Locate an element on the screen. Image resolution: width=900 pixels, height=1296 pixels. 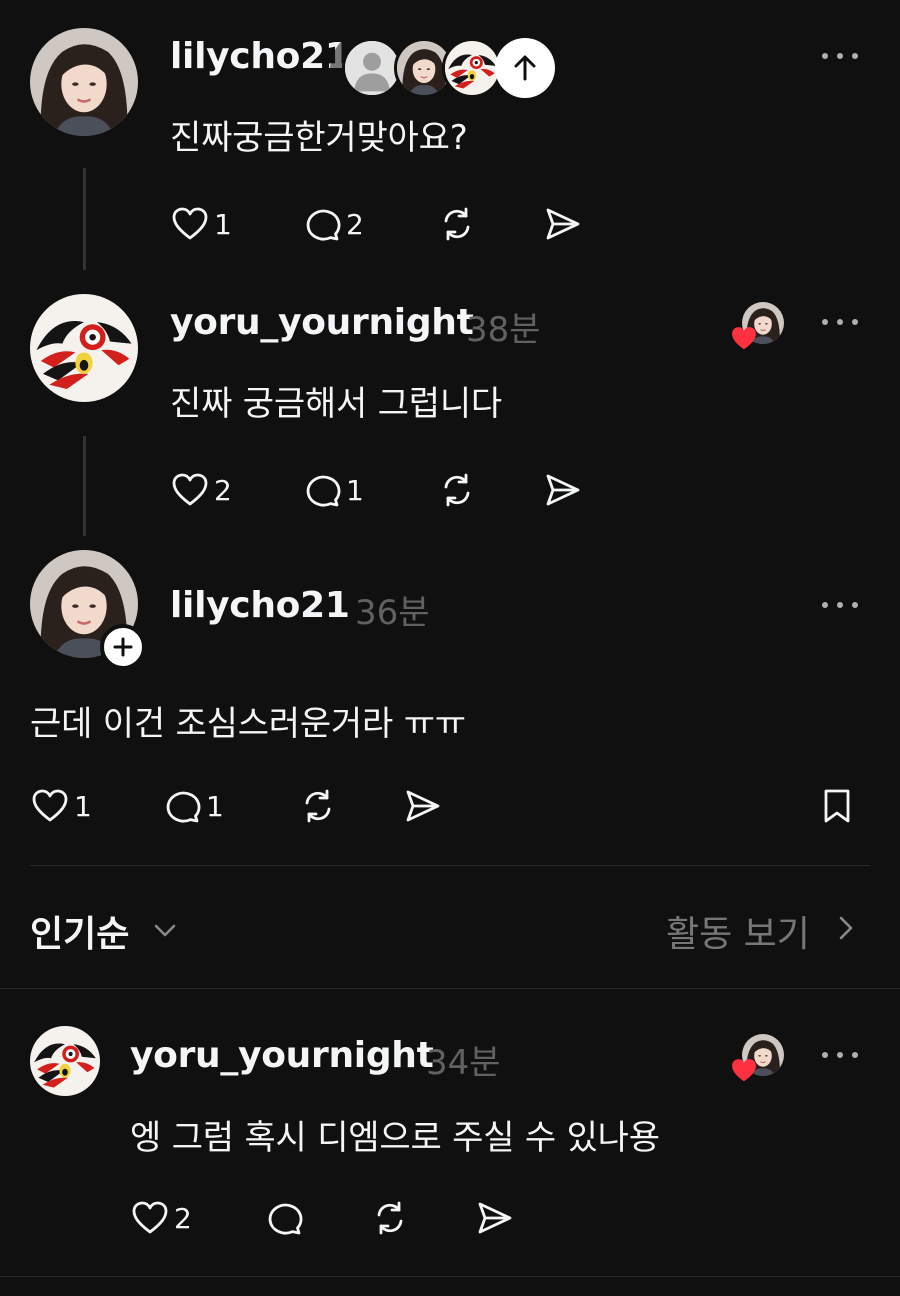
bookmark-icon is located at coordinates (837, 806).